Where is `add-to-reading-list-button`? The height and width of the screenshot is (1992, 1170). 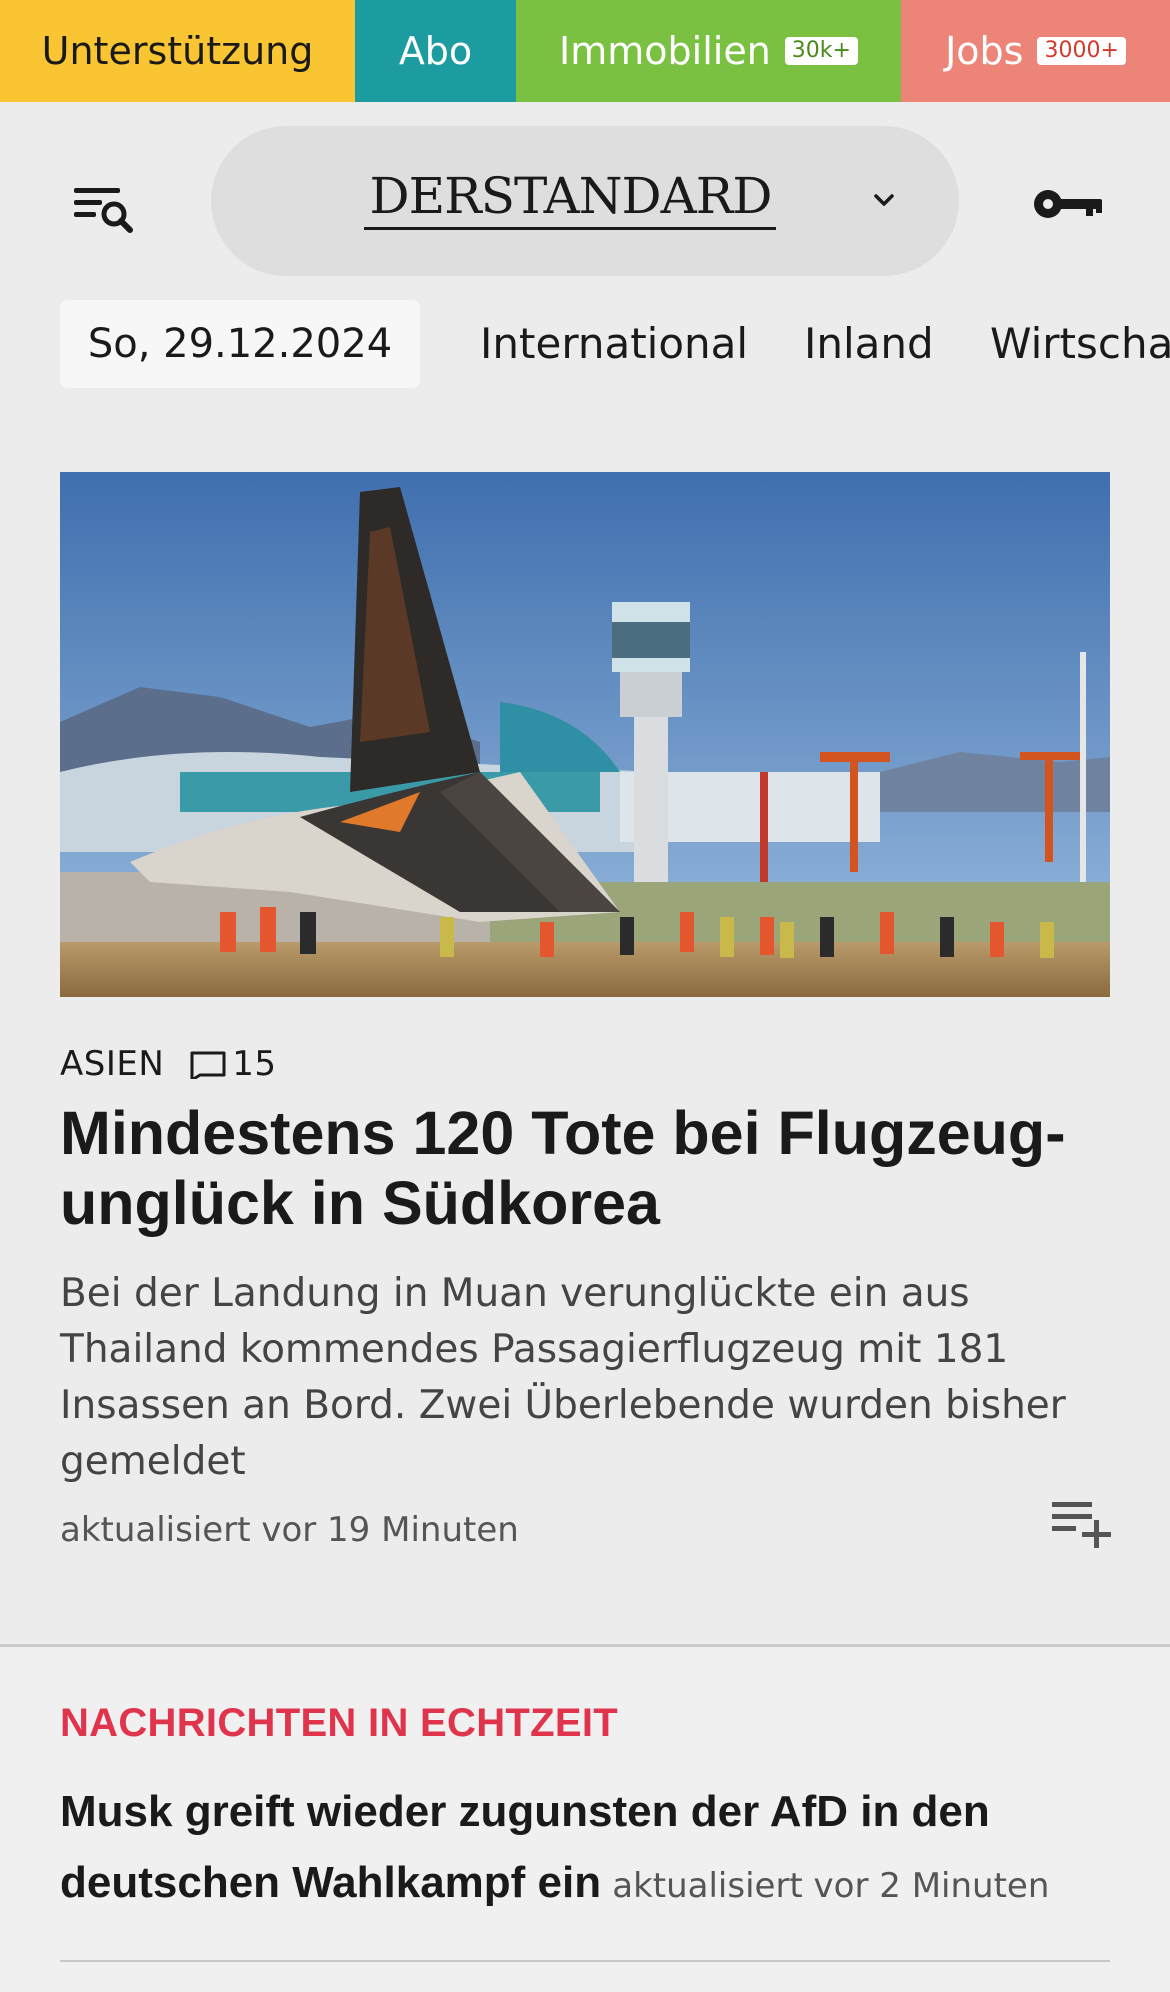 add-to-reading-list-button is located at coordinates (1081, 1523).